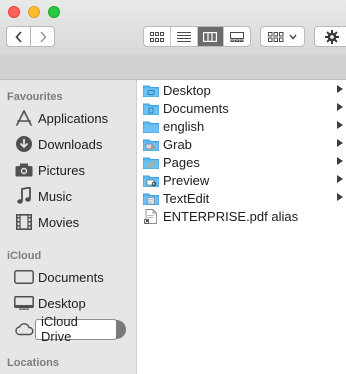 This screenshot has width=346, height=374. I want to click on gallery-view-button, so click(237, 36).